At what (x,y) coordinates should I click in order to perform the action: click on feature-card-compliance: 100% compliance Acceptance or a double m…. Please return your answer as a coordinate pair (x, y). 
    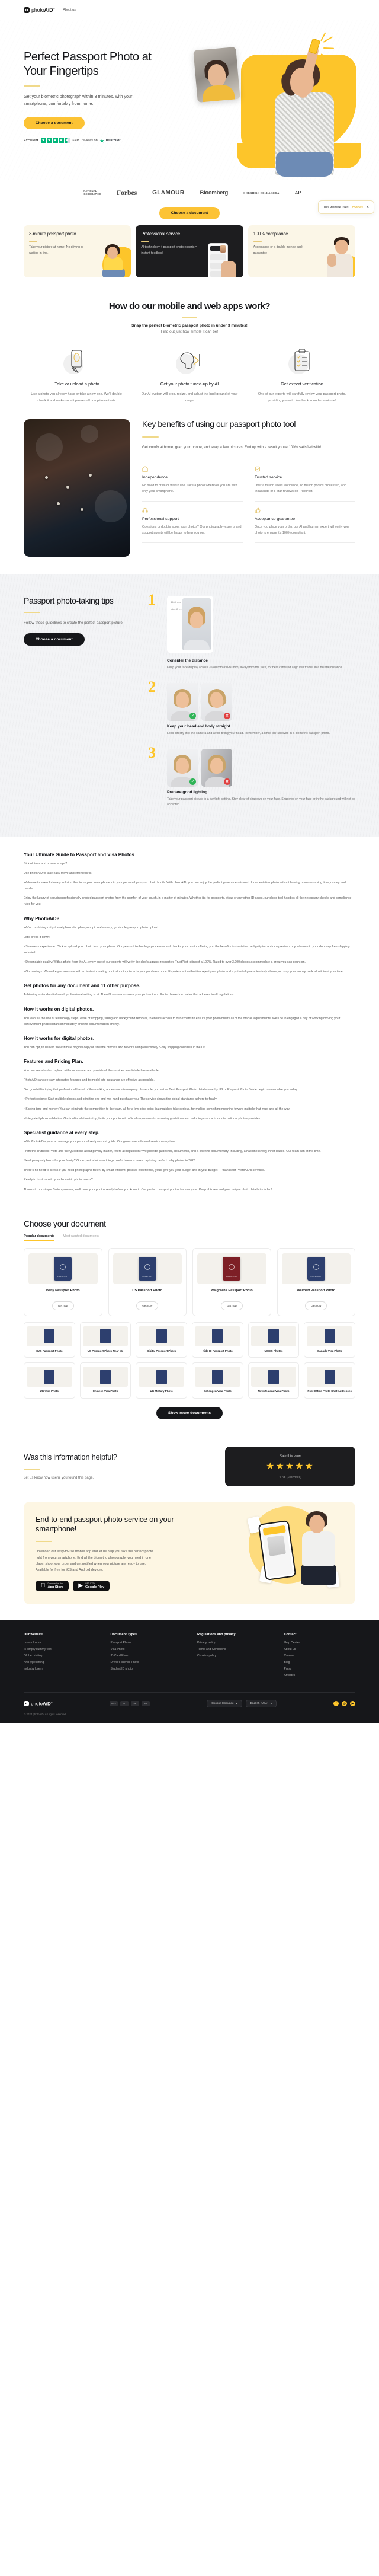
    Looking at the image, I should click on (301, 251).